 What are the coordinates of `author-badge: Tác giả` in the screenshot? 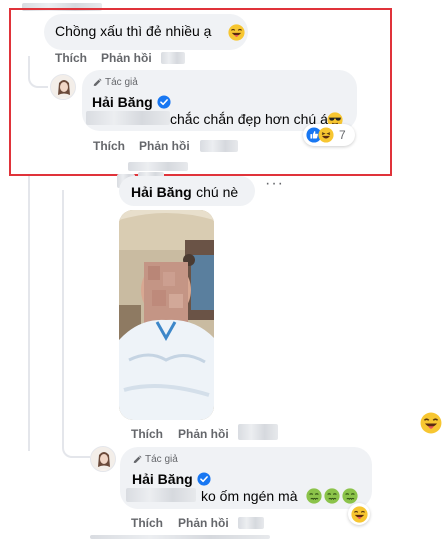 It's located at (155, 459).